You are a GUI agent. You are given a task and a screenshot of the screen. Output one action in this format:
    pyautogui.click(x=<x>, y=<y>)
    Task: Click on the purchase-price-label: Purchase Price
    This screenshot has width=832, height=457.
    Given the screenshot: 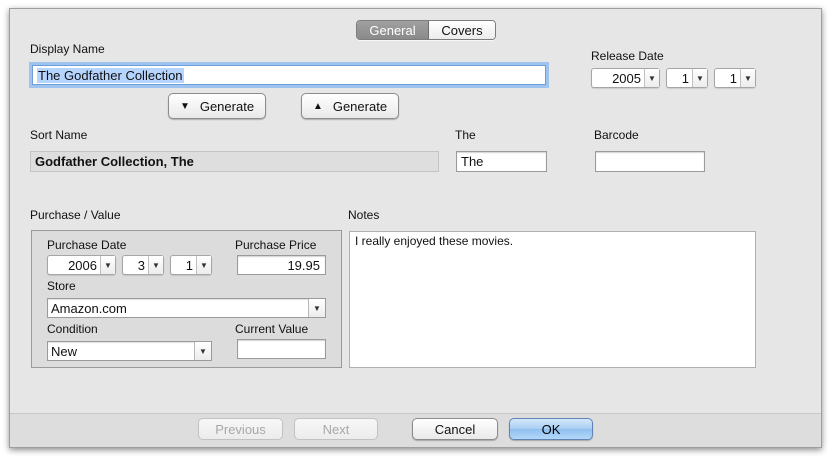 What is the action you would take?
    pyautogui.click(x=276, y=245)
    